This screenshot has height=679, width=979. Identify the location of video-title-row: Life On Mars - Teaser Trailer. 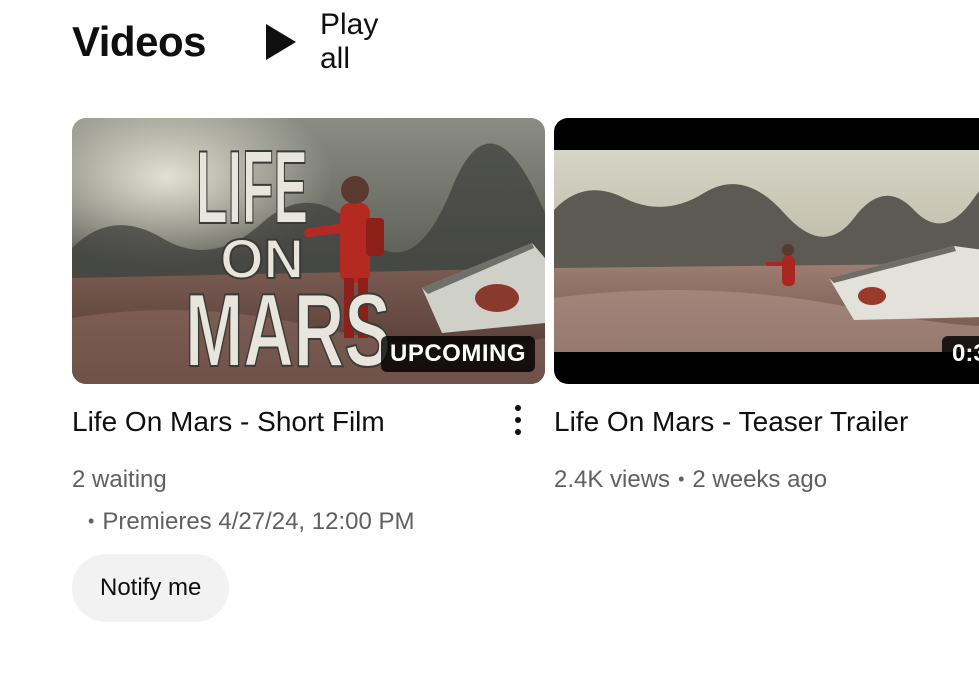
(766, 426).